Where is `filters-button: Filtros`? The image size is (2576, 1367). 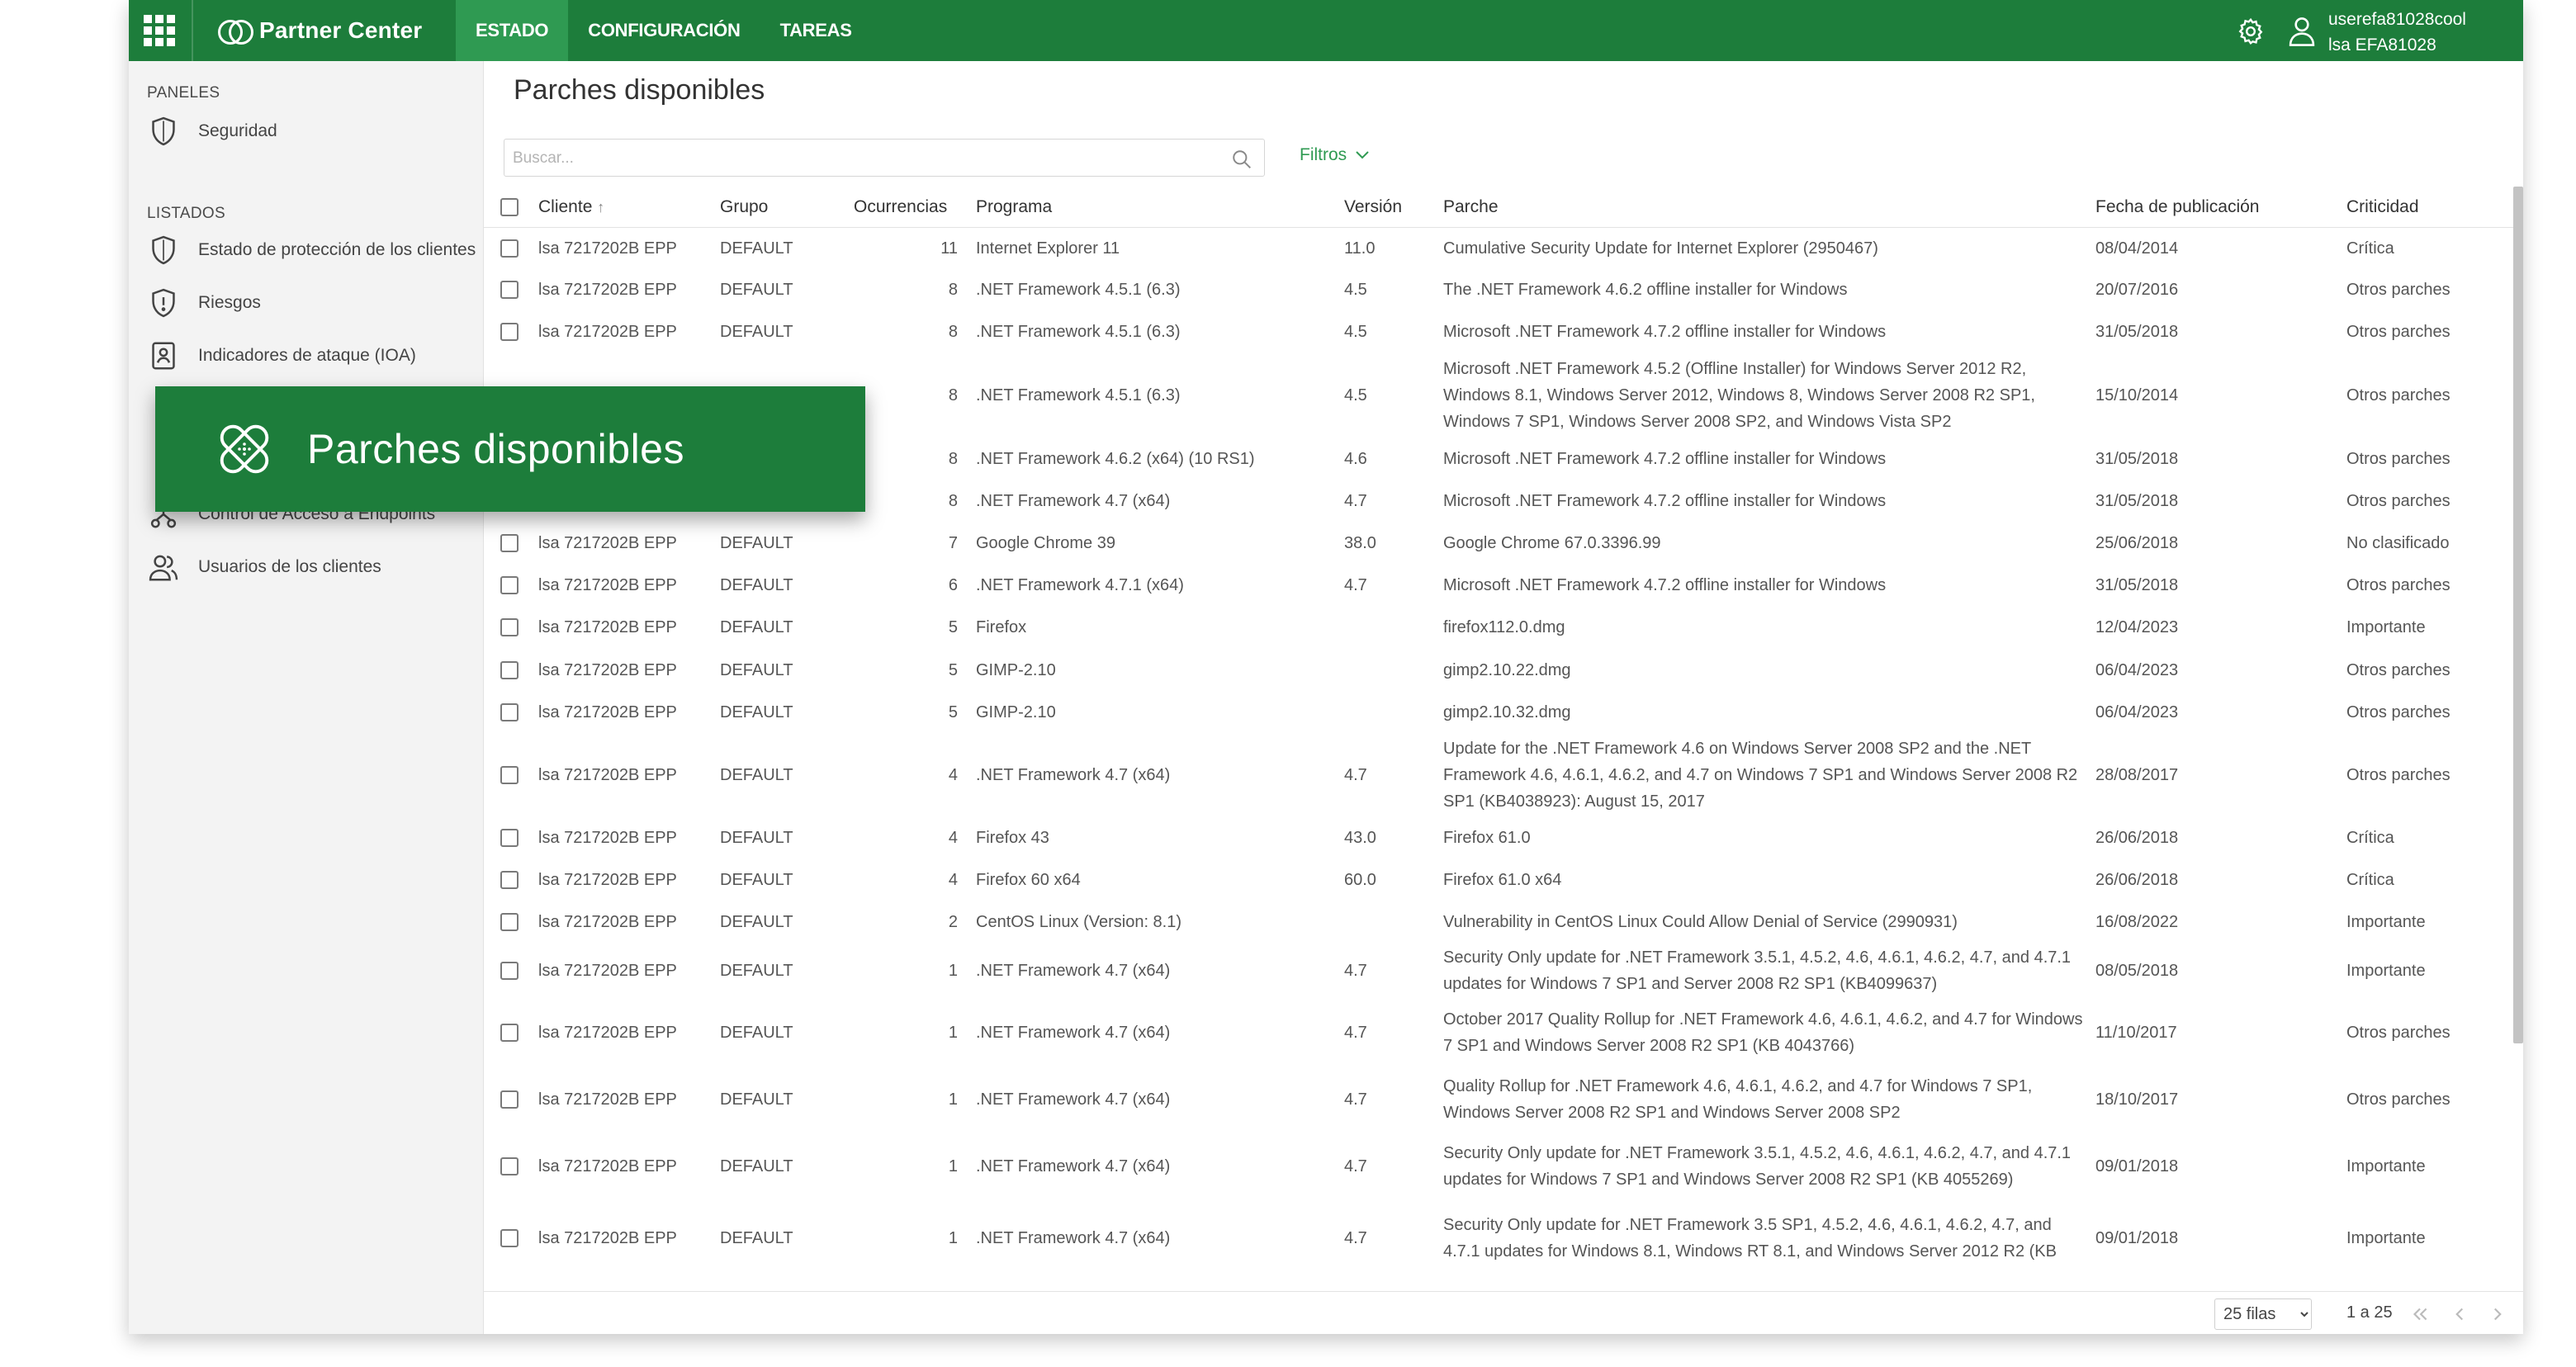
filters-button: Filtros is located at coordinates (1335, 155).